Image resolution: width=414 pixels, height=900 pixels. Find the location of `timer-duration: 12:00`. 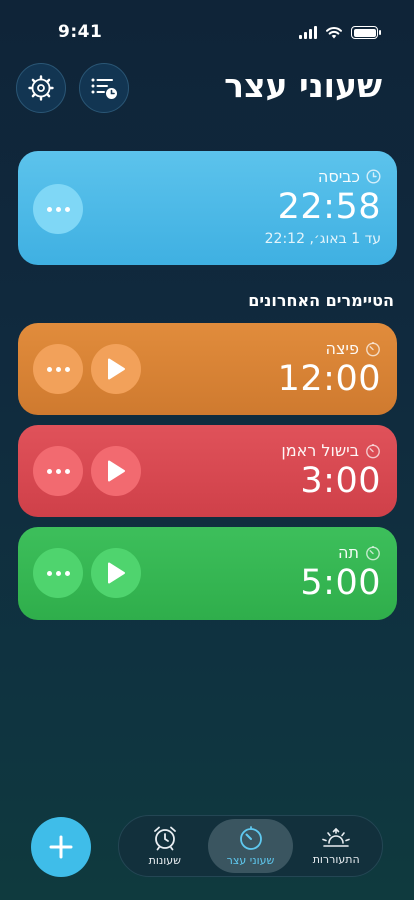

timer-duration: 12:00 is located at coordinates (329, 379).